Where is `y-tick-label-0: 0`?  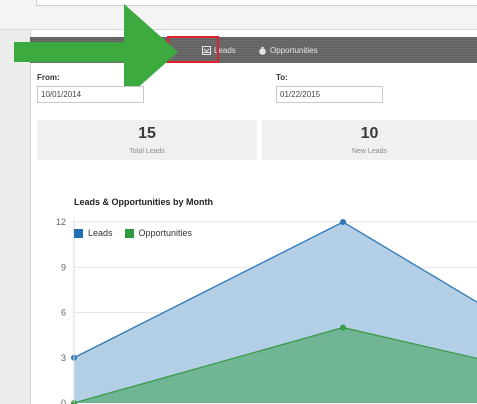
y-tick-label-0: 0 is located at coordinates (63, 401).